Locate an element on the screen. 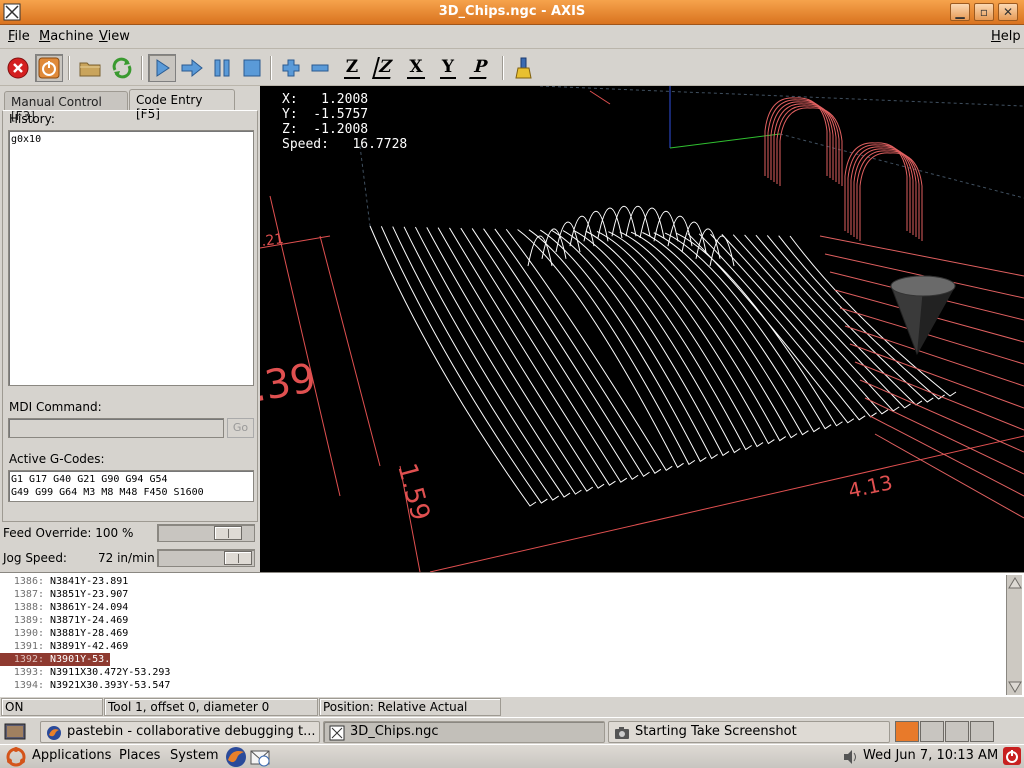 Image resolution: width=1024 pixels, height=768 pixels. minimize-button: ▁ is located at coordinates (960, 12).